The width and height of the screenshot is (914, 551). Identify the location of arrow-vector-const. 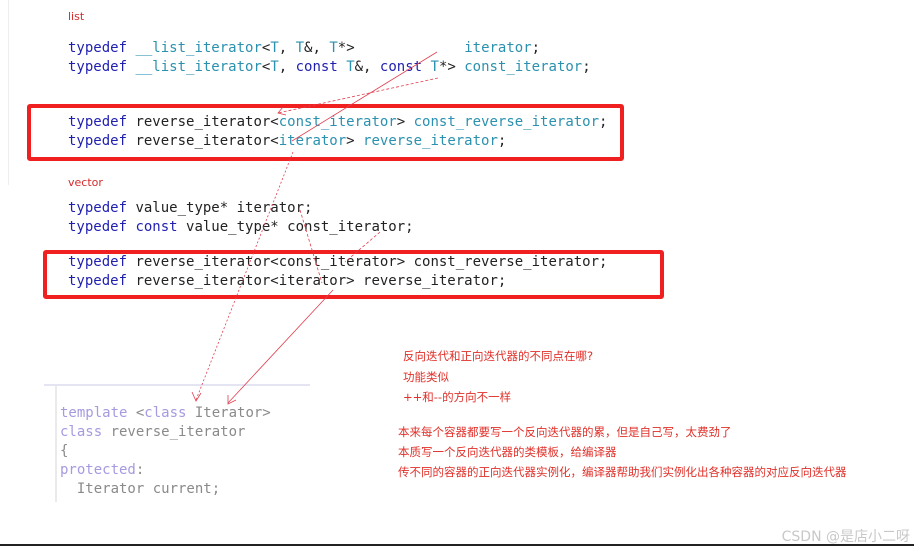
(362, 247).